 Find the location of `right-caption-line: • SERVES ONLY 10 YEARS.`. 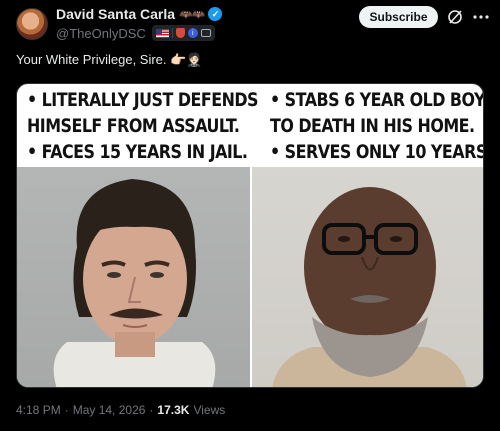

right-caption-line: • SERVES ONLY 10 YEARS. is located at coordinates (377, 152).